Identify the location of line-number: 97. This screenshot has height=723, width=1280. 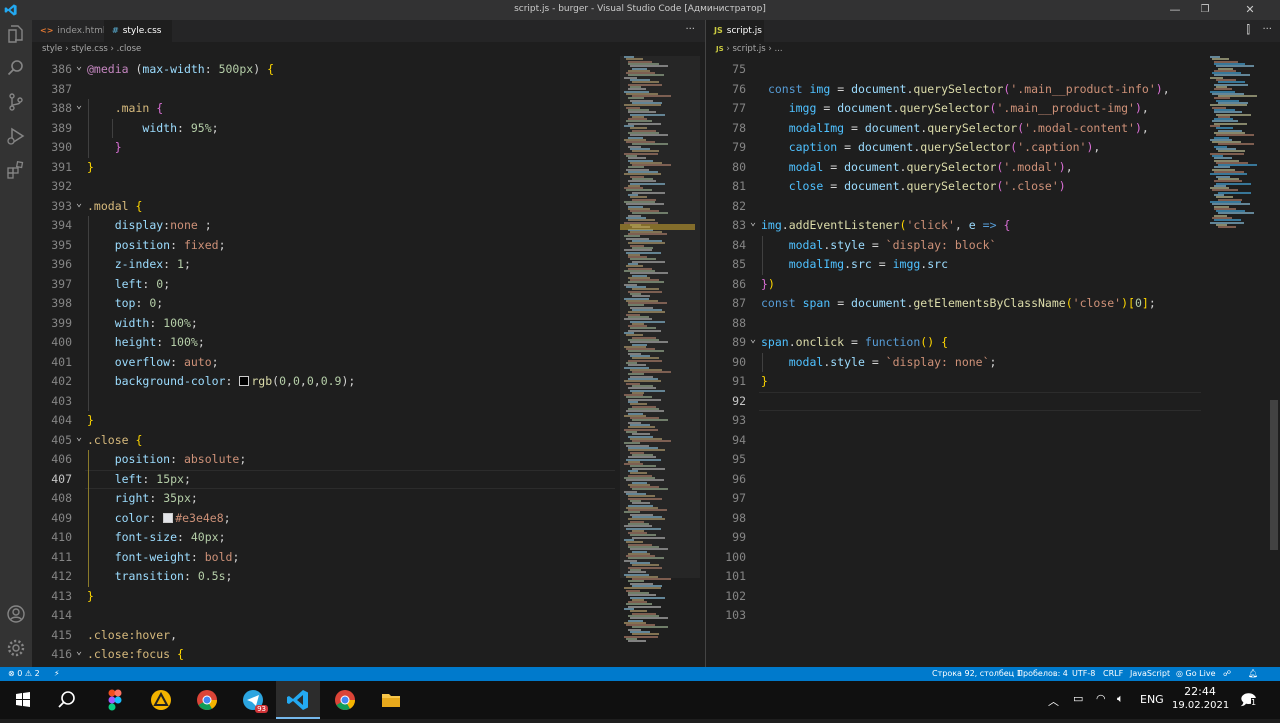
(726, 499).